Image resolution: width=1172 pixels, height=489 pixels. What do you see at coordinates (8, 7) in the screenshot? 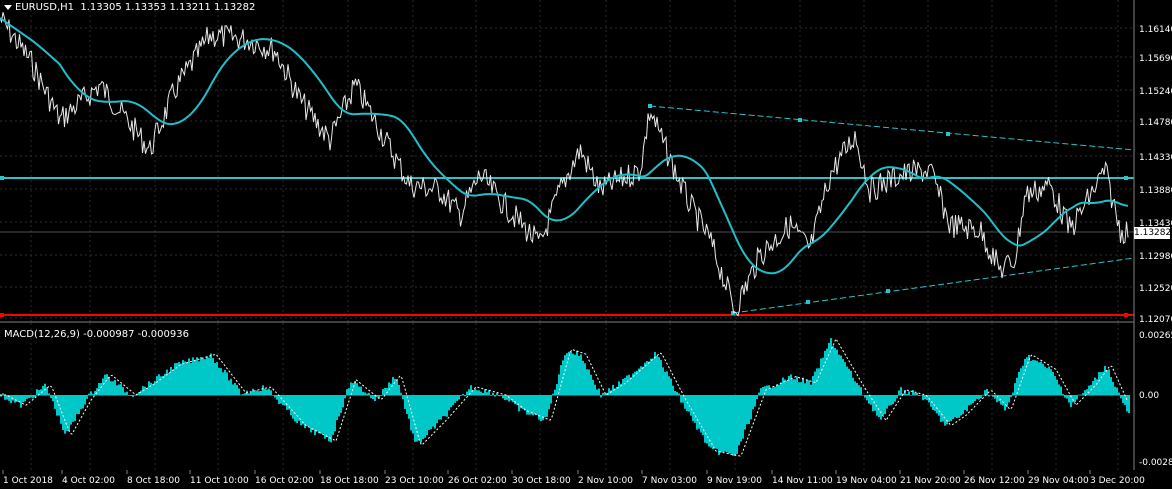
I see `dropdown-triangle-icon` at bounding box center [8, 7].